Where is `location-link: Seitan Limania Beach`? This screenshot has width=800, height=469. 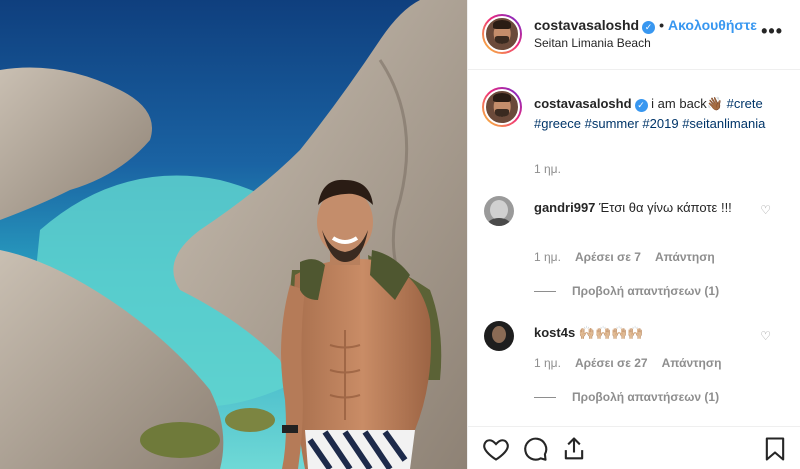
location-link: Seitan Limania Beach is located at coordinates (592, 43).